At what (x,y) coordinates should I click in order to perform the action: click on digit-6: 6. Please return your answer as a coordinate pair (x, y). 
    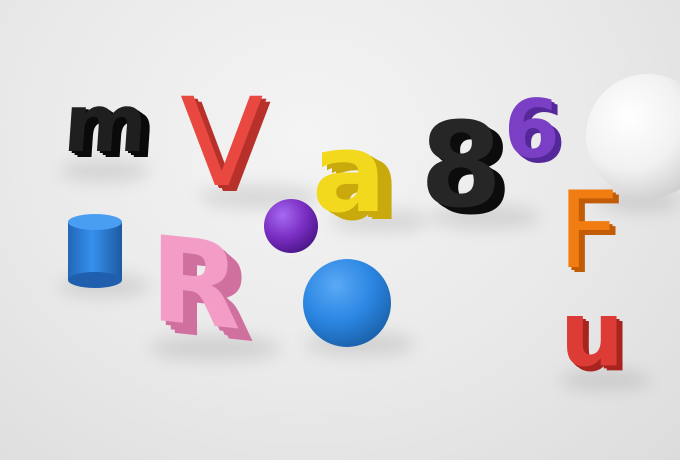
    Looking at the image, I should click on (532, 129).